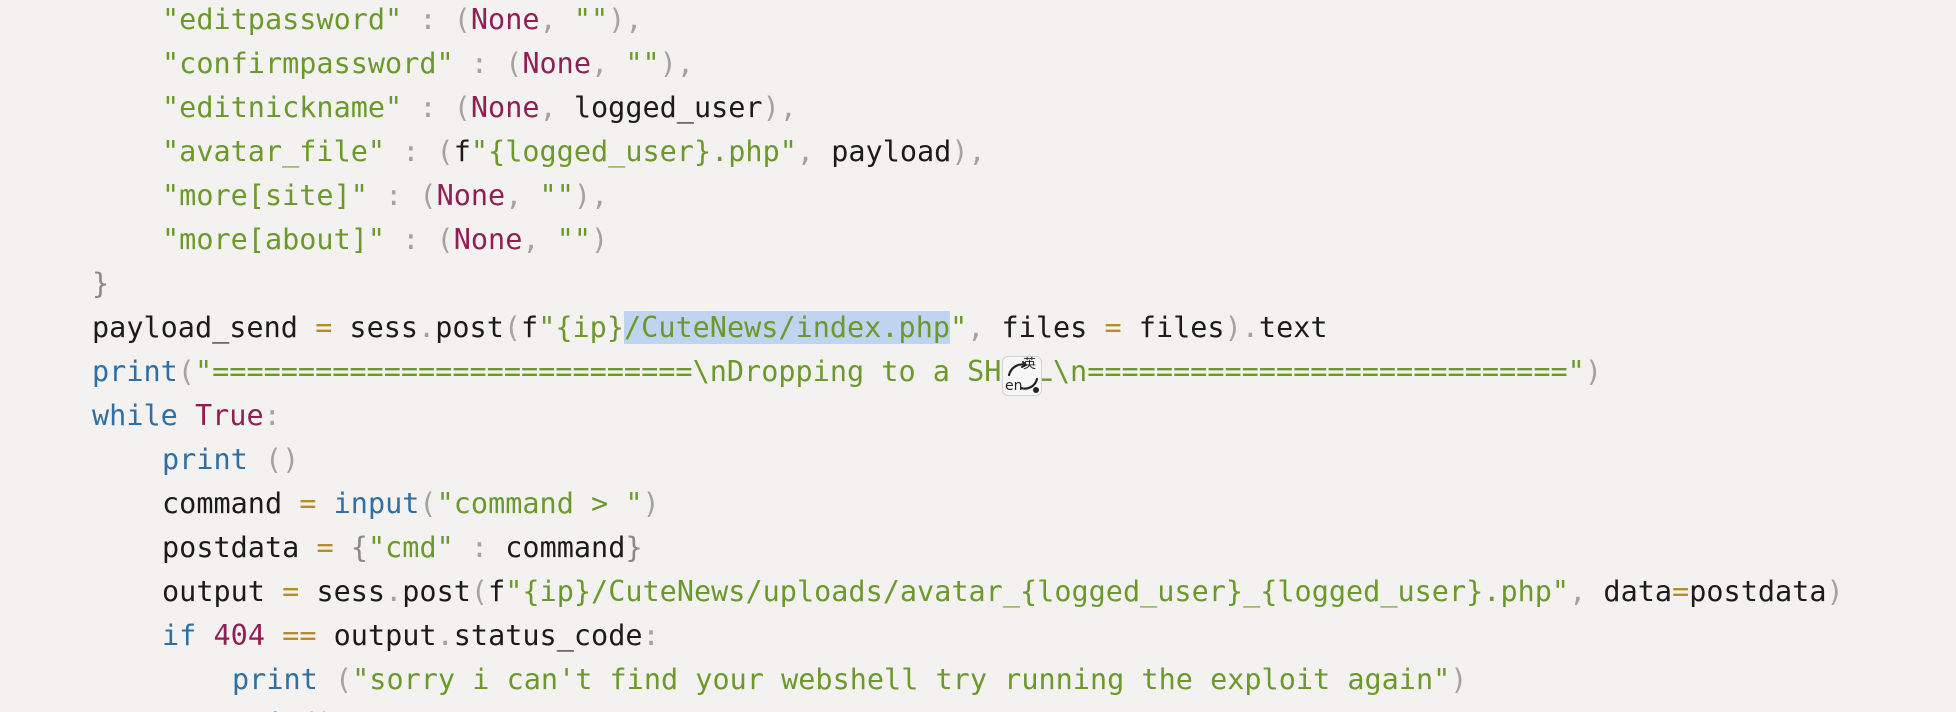 The height and width of the screenshot is (712, 1956). Describe the element at coordinates (436, 591) in the screenshot. I see `code-token: post` at that location.